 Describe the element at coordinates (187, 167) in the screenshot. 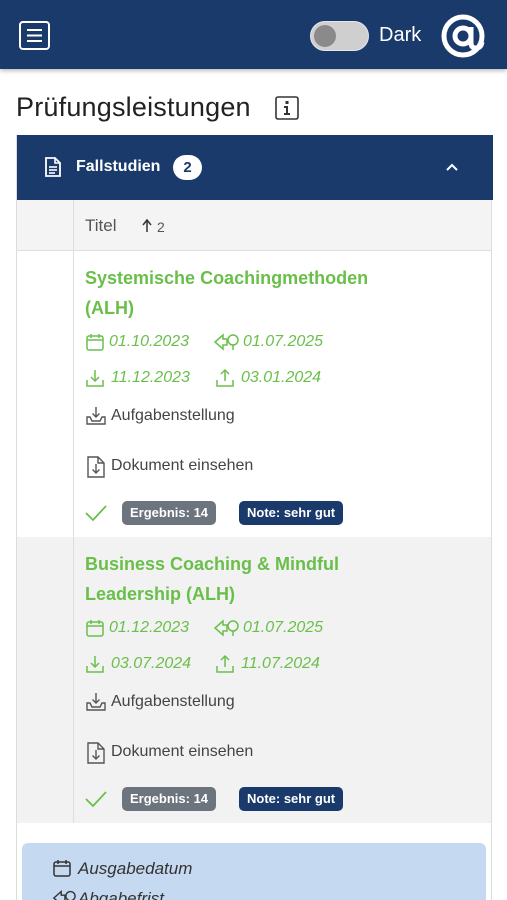

I see `count-badge: 2` at that location.